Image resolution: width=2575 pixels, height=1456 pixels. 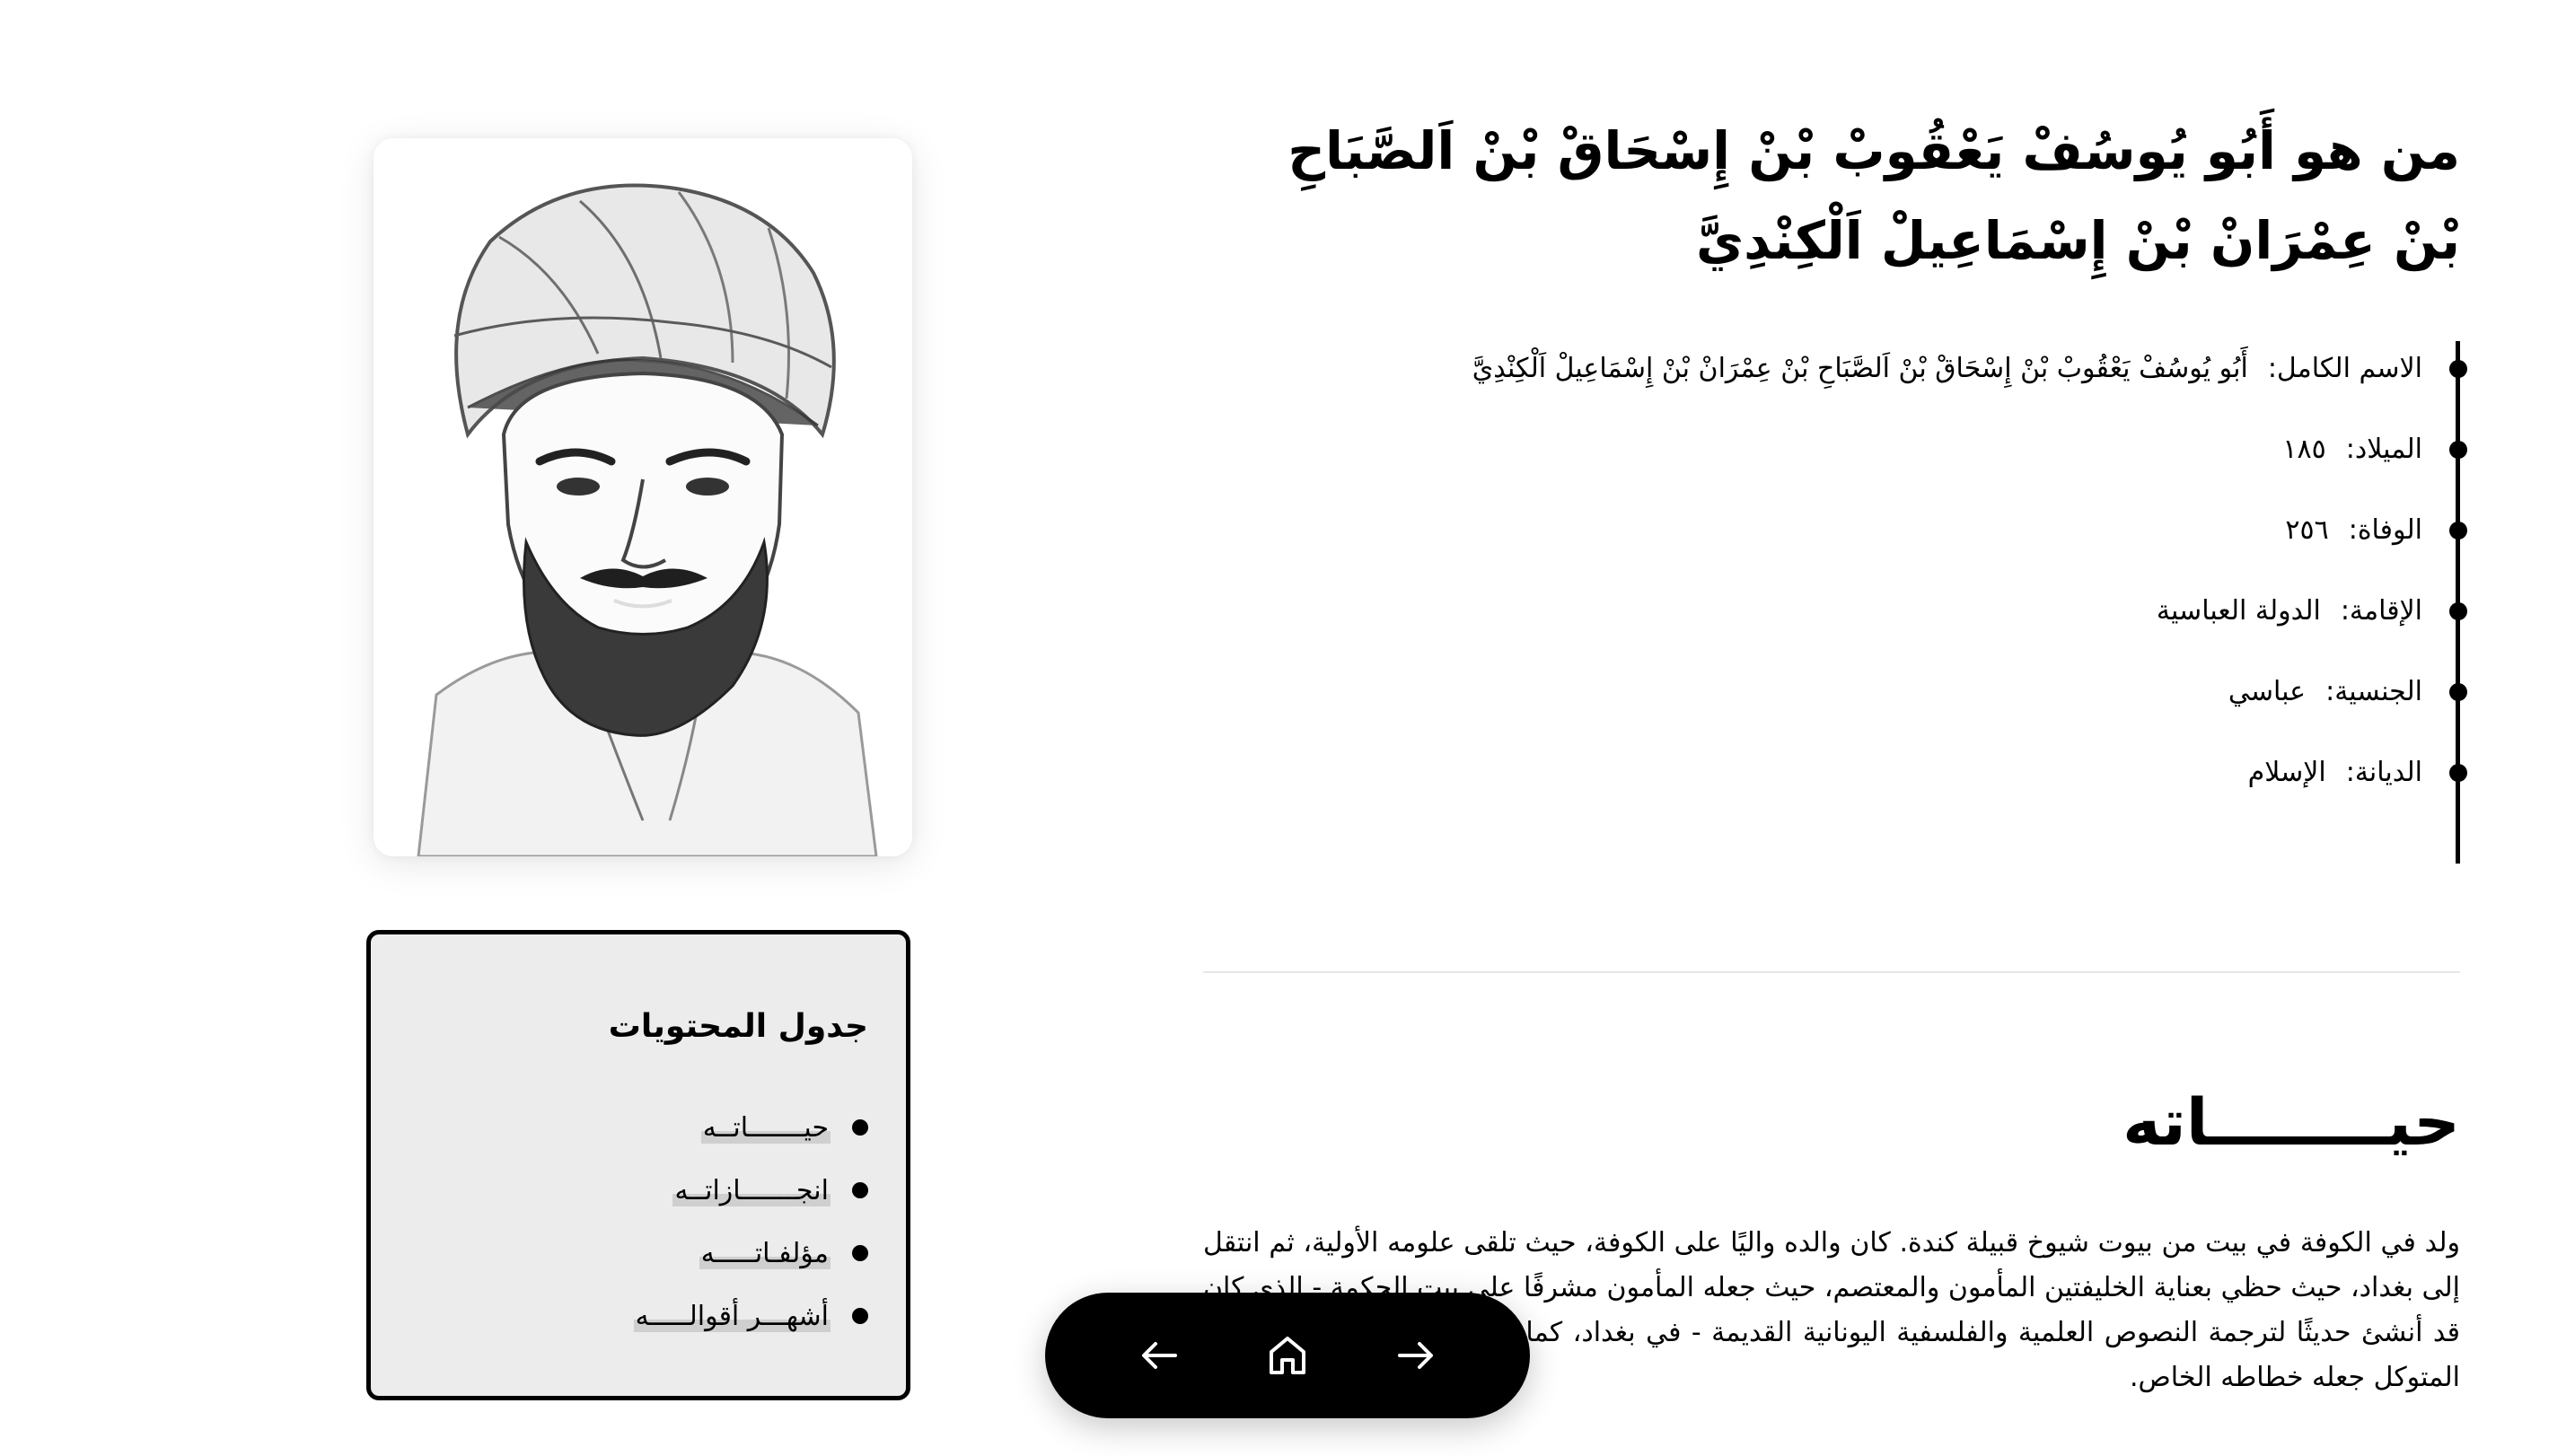 What do you see at coordinates (1835, 691) in the screenshot?
I see `info-row-nationality: الجنسية: عباسي` at bounding box center [1835, 691].